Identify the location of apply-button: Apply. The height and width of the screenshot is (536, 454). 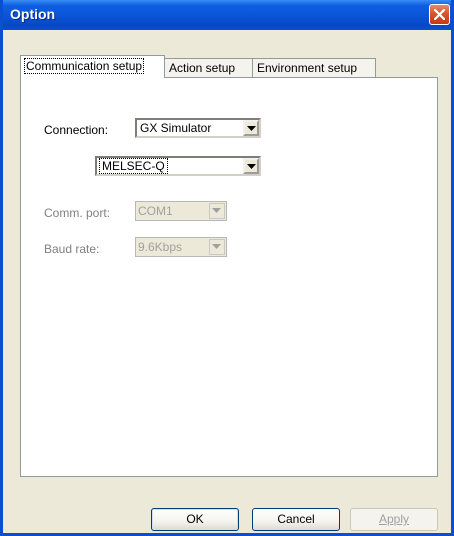
(394, 519).